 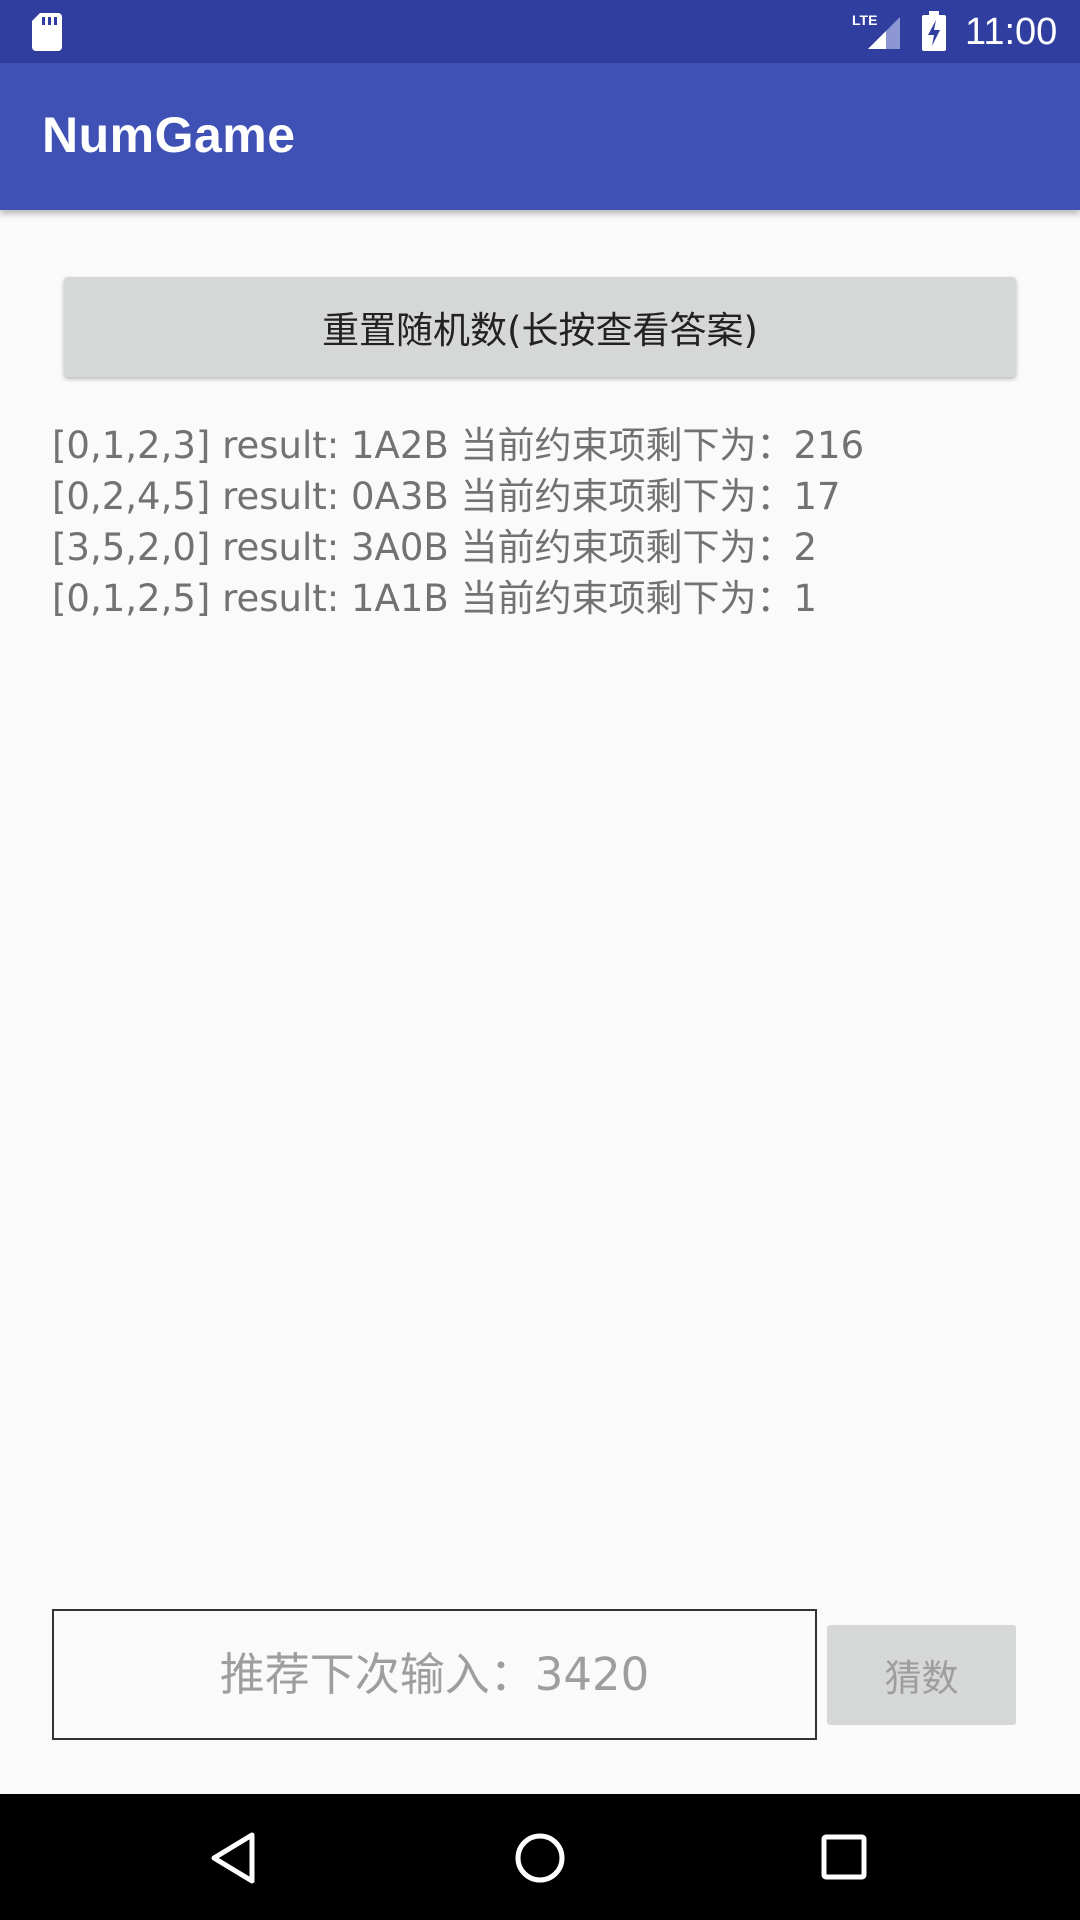 I want to click on guess-input-row: 猜数, so click(x=534, y=1674).